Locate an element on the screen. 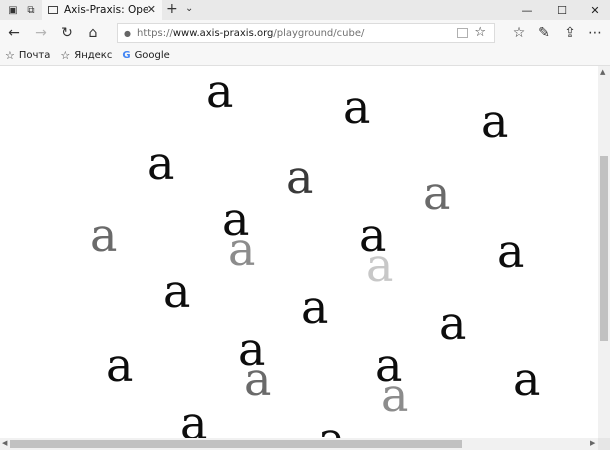 This screenshot has width=610, height=450. reading-view-icon is located at coordinates (462, 33).